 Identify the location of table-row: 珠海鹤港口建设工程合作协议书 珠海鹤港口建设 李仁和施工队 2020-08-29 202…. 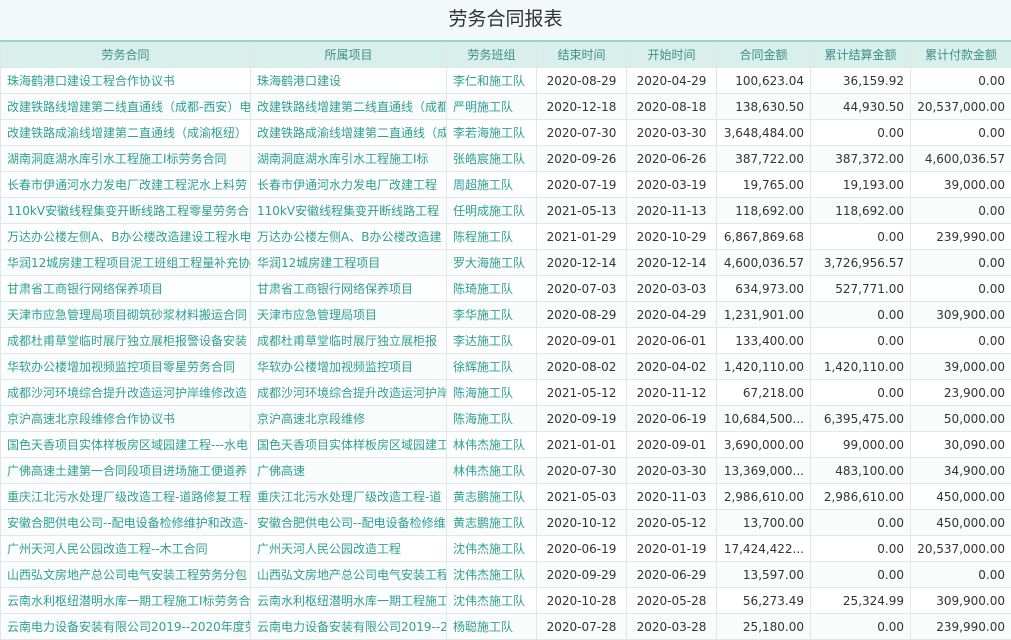
(505, 80).